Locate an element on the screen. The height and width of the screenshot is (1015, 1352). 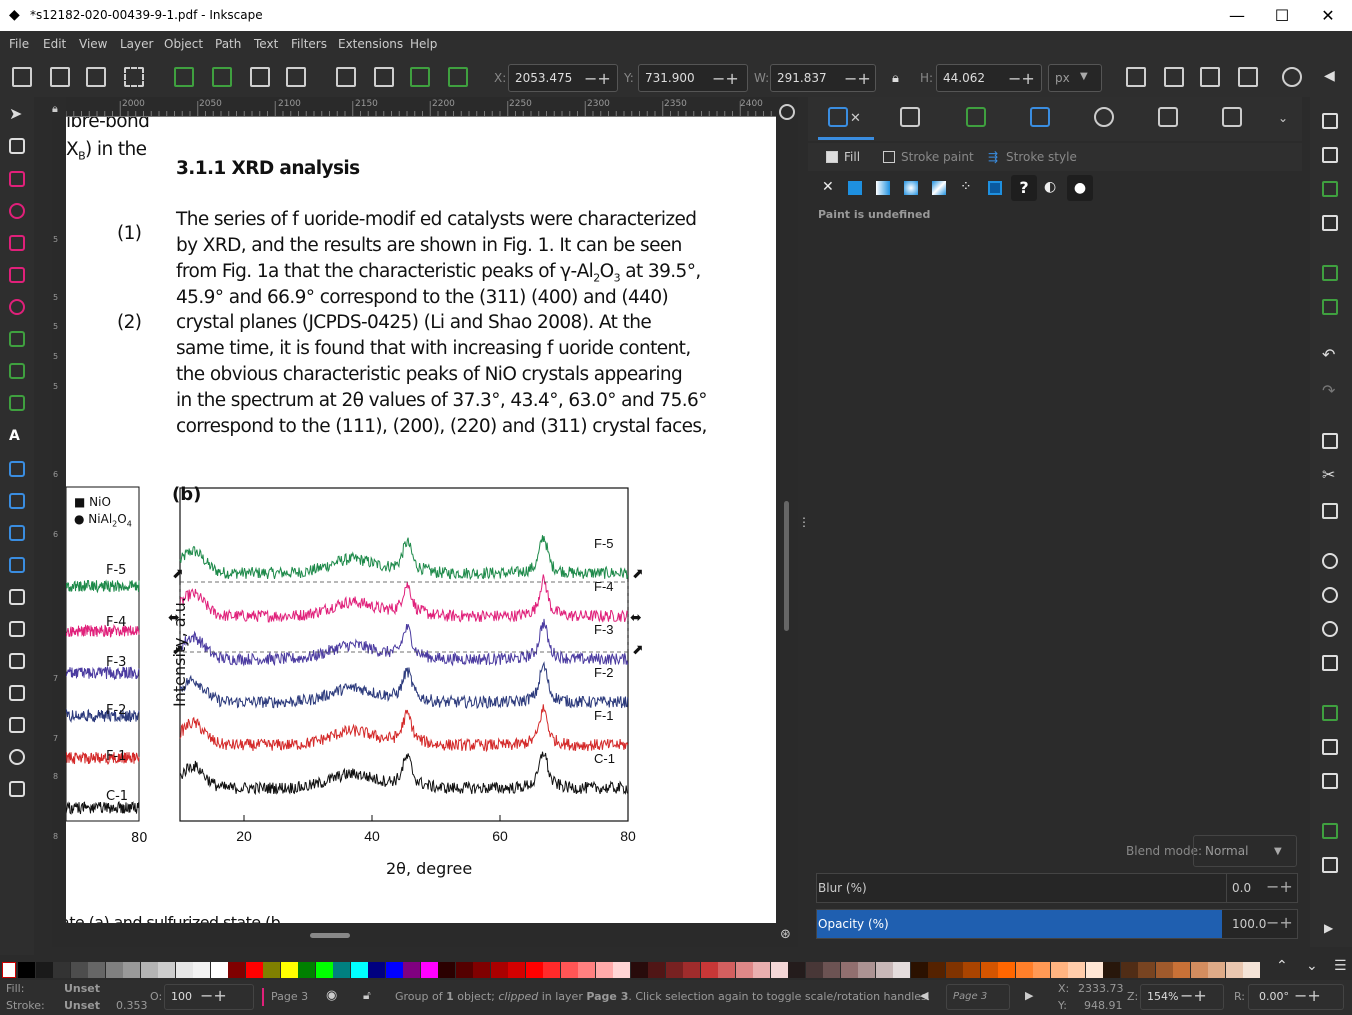
ungroup-icon is located at coordinates (1330, 865).